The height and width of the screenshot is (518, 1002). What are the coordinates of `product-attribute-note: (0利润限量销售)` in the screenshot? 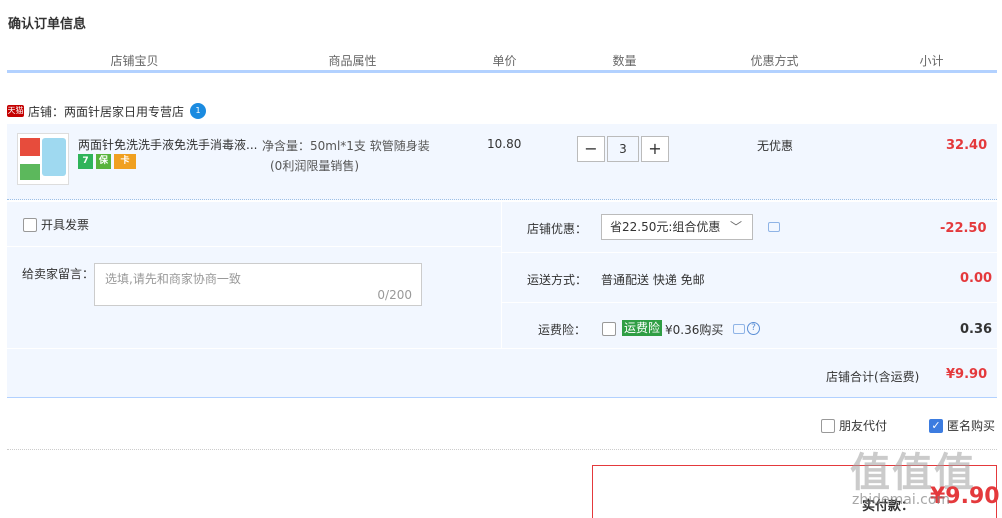 It's located at (314, 166).